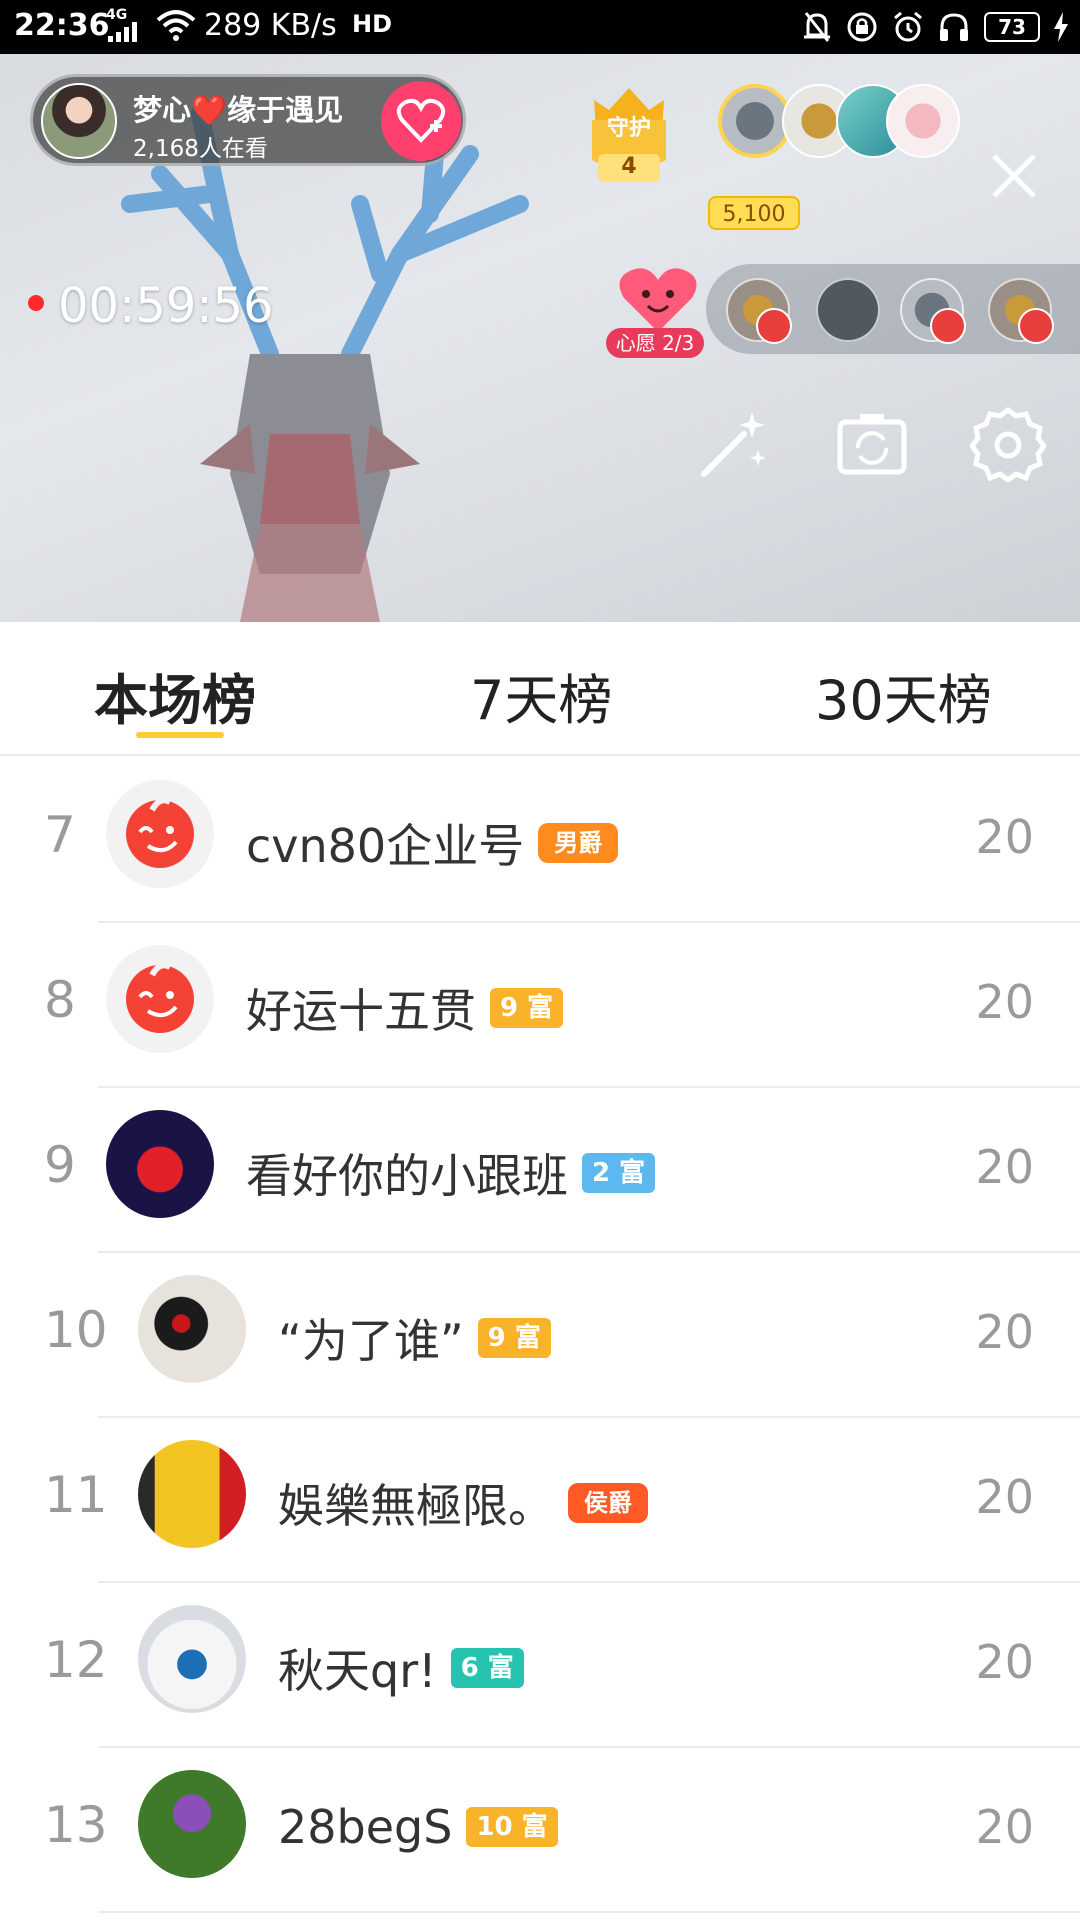 The image size is (1080, 1920). I want to click on rank-number: 10, so click(76, 1330).